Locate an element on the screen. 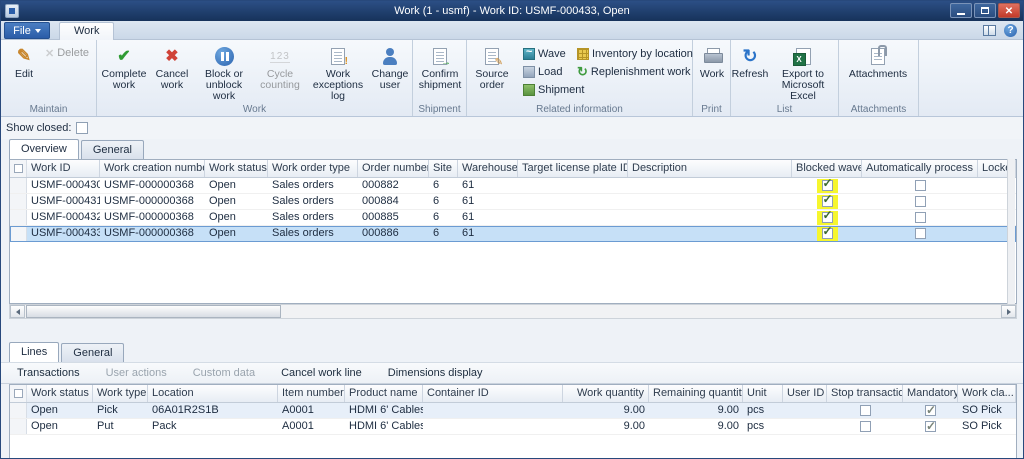 The width and height of the screenshot is (1024, 459). replenishment-work-button: Replenishment work is located at coordinates (634, 72).